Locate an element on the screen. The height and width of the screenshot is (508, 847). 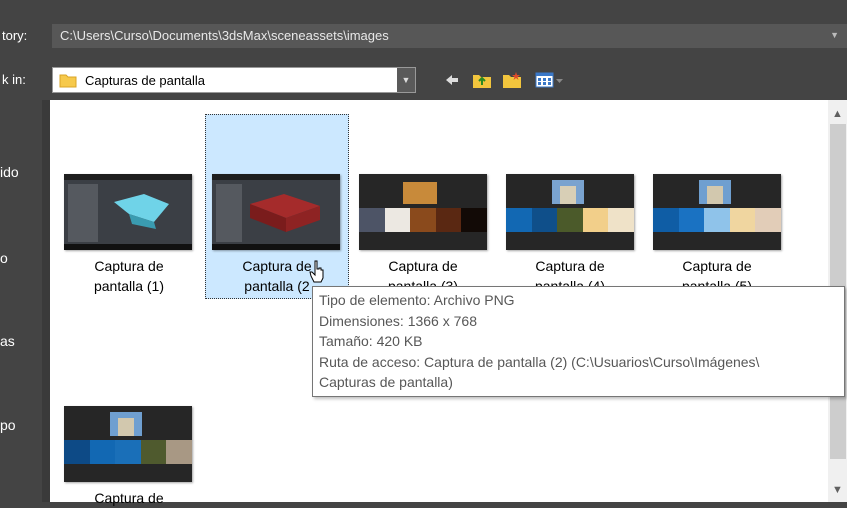
tooltip-path-line2: Capturas de pantalla) is located at coordinates (386, 382).